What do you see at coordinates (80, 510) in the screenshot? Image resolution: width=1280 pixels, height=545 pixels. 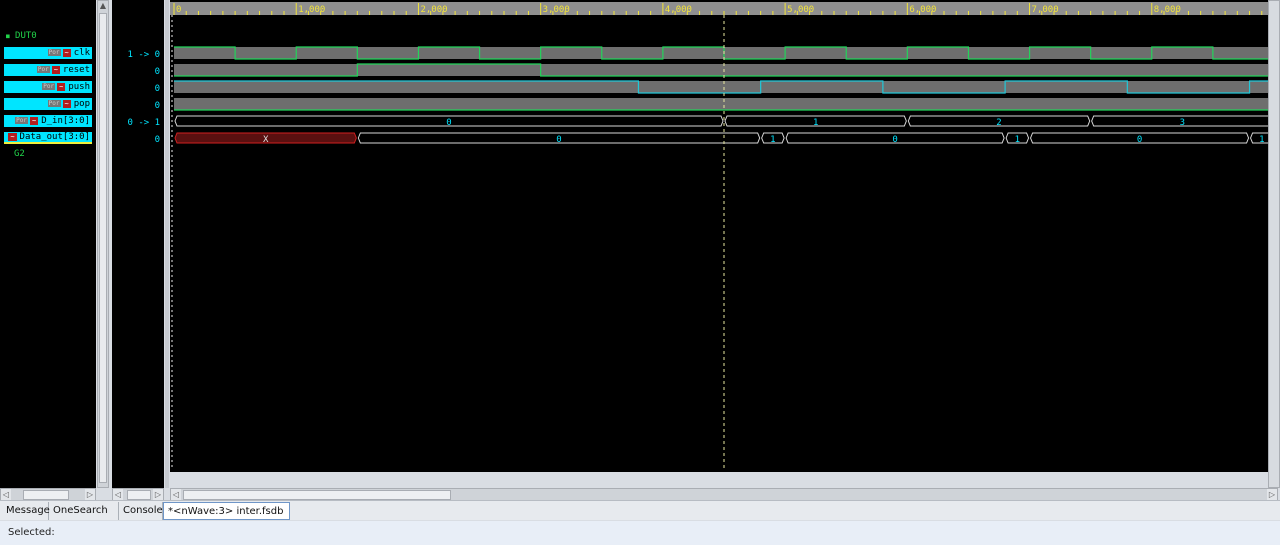 I see `tab-onesearch-label: OneSearch` at bounding box center [80, 510].